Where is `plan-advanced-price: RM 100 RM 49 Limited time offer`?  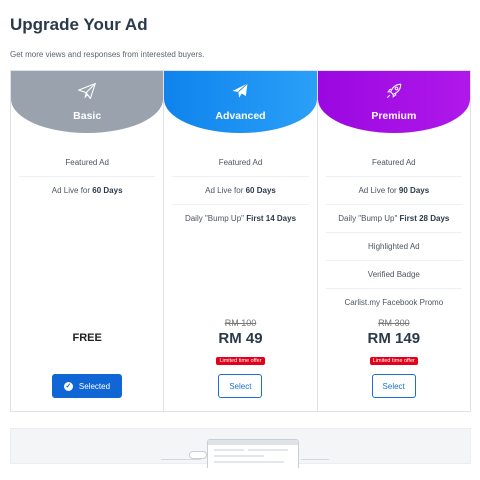 plan-advanced-price: RM 100 RM 49 Limited time offer is located at coordinates (240, 342).